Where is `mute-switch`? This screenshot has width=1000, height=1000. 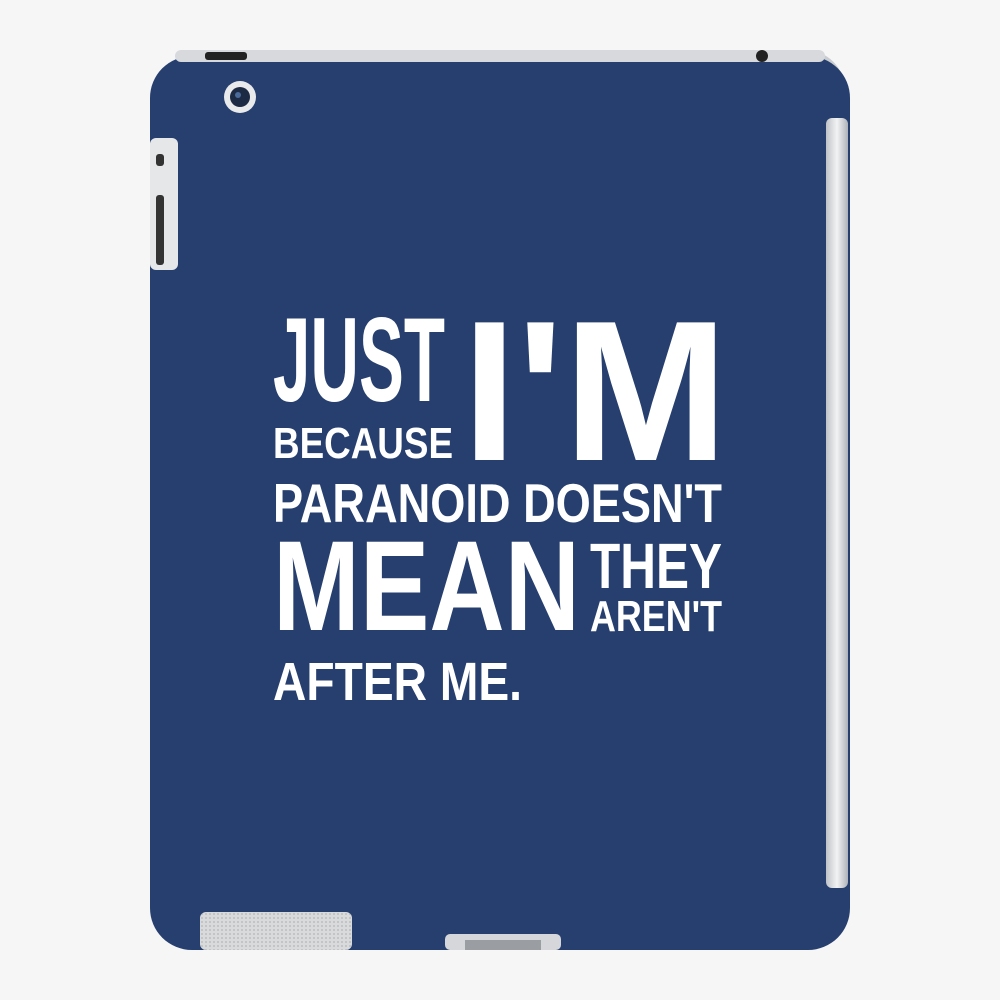
mute-switch is located at coordinates (160, 160).